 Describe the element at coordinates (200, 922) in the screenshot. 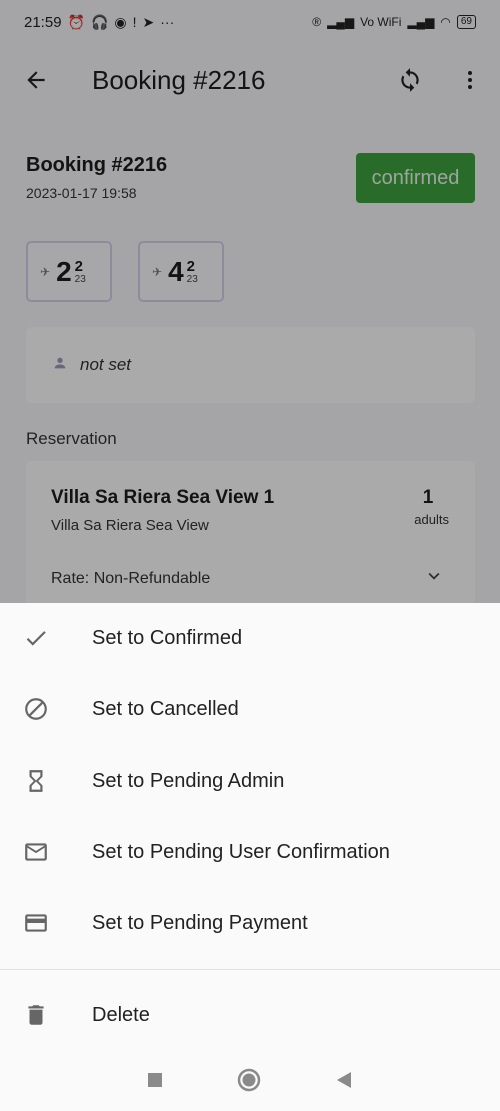

I see `menu-item-label: Set to Pending Payment` at that location.